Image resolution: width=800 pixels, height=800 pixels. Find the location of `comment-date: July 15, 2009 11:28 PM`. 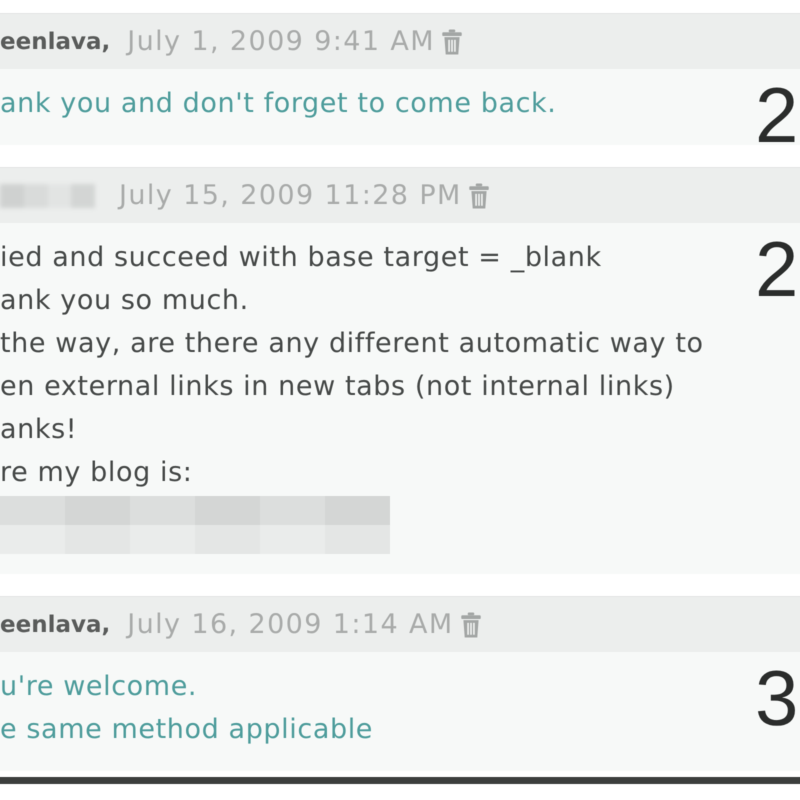

comment-date: July 15, 2009 11:28 PM is located at coordinates (290, 195).